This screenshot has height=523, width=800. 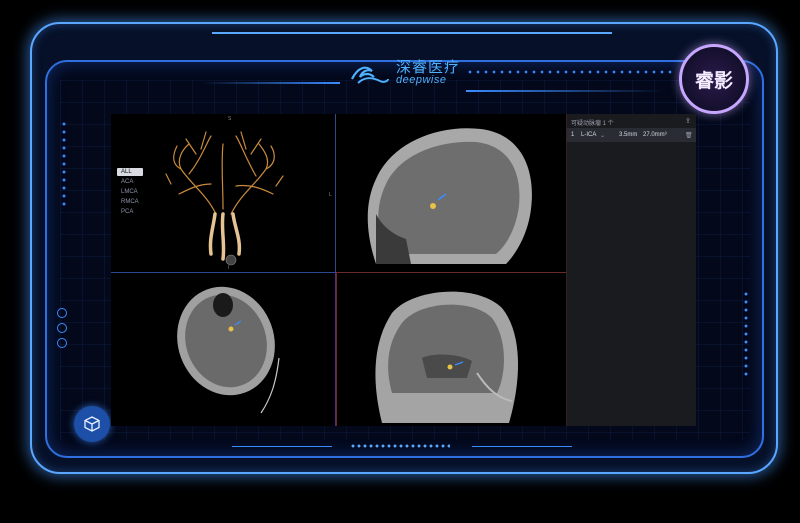 What do you see at coordinates (688, 121) in the screenshot?
I see `export-icon: ⇪` at bounding box center [688, 121].